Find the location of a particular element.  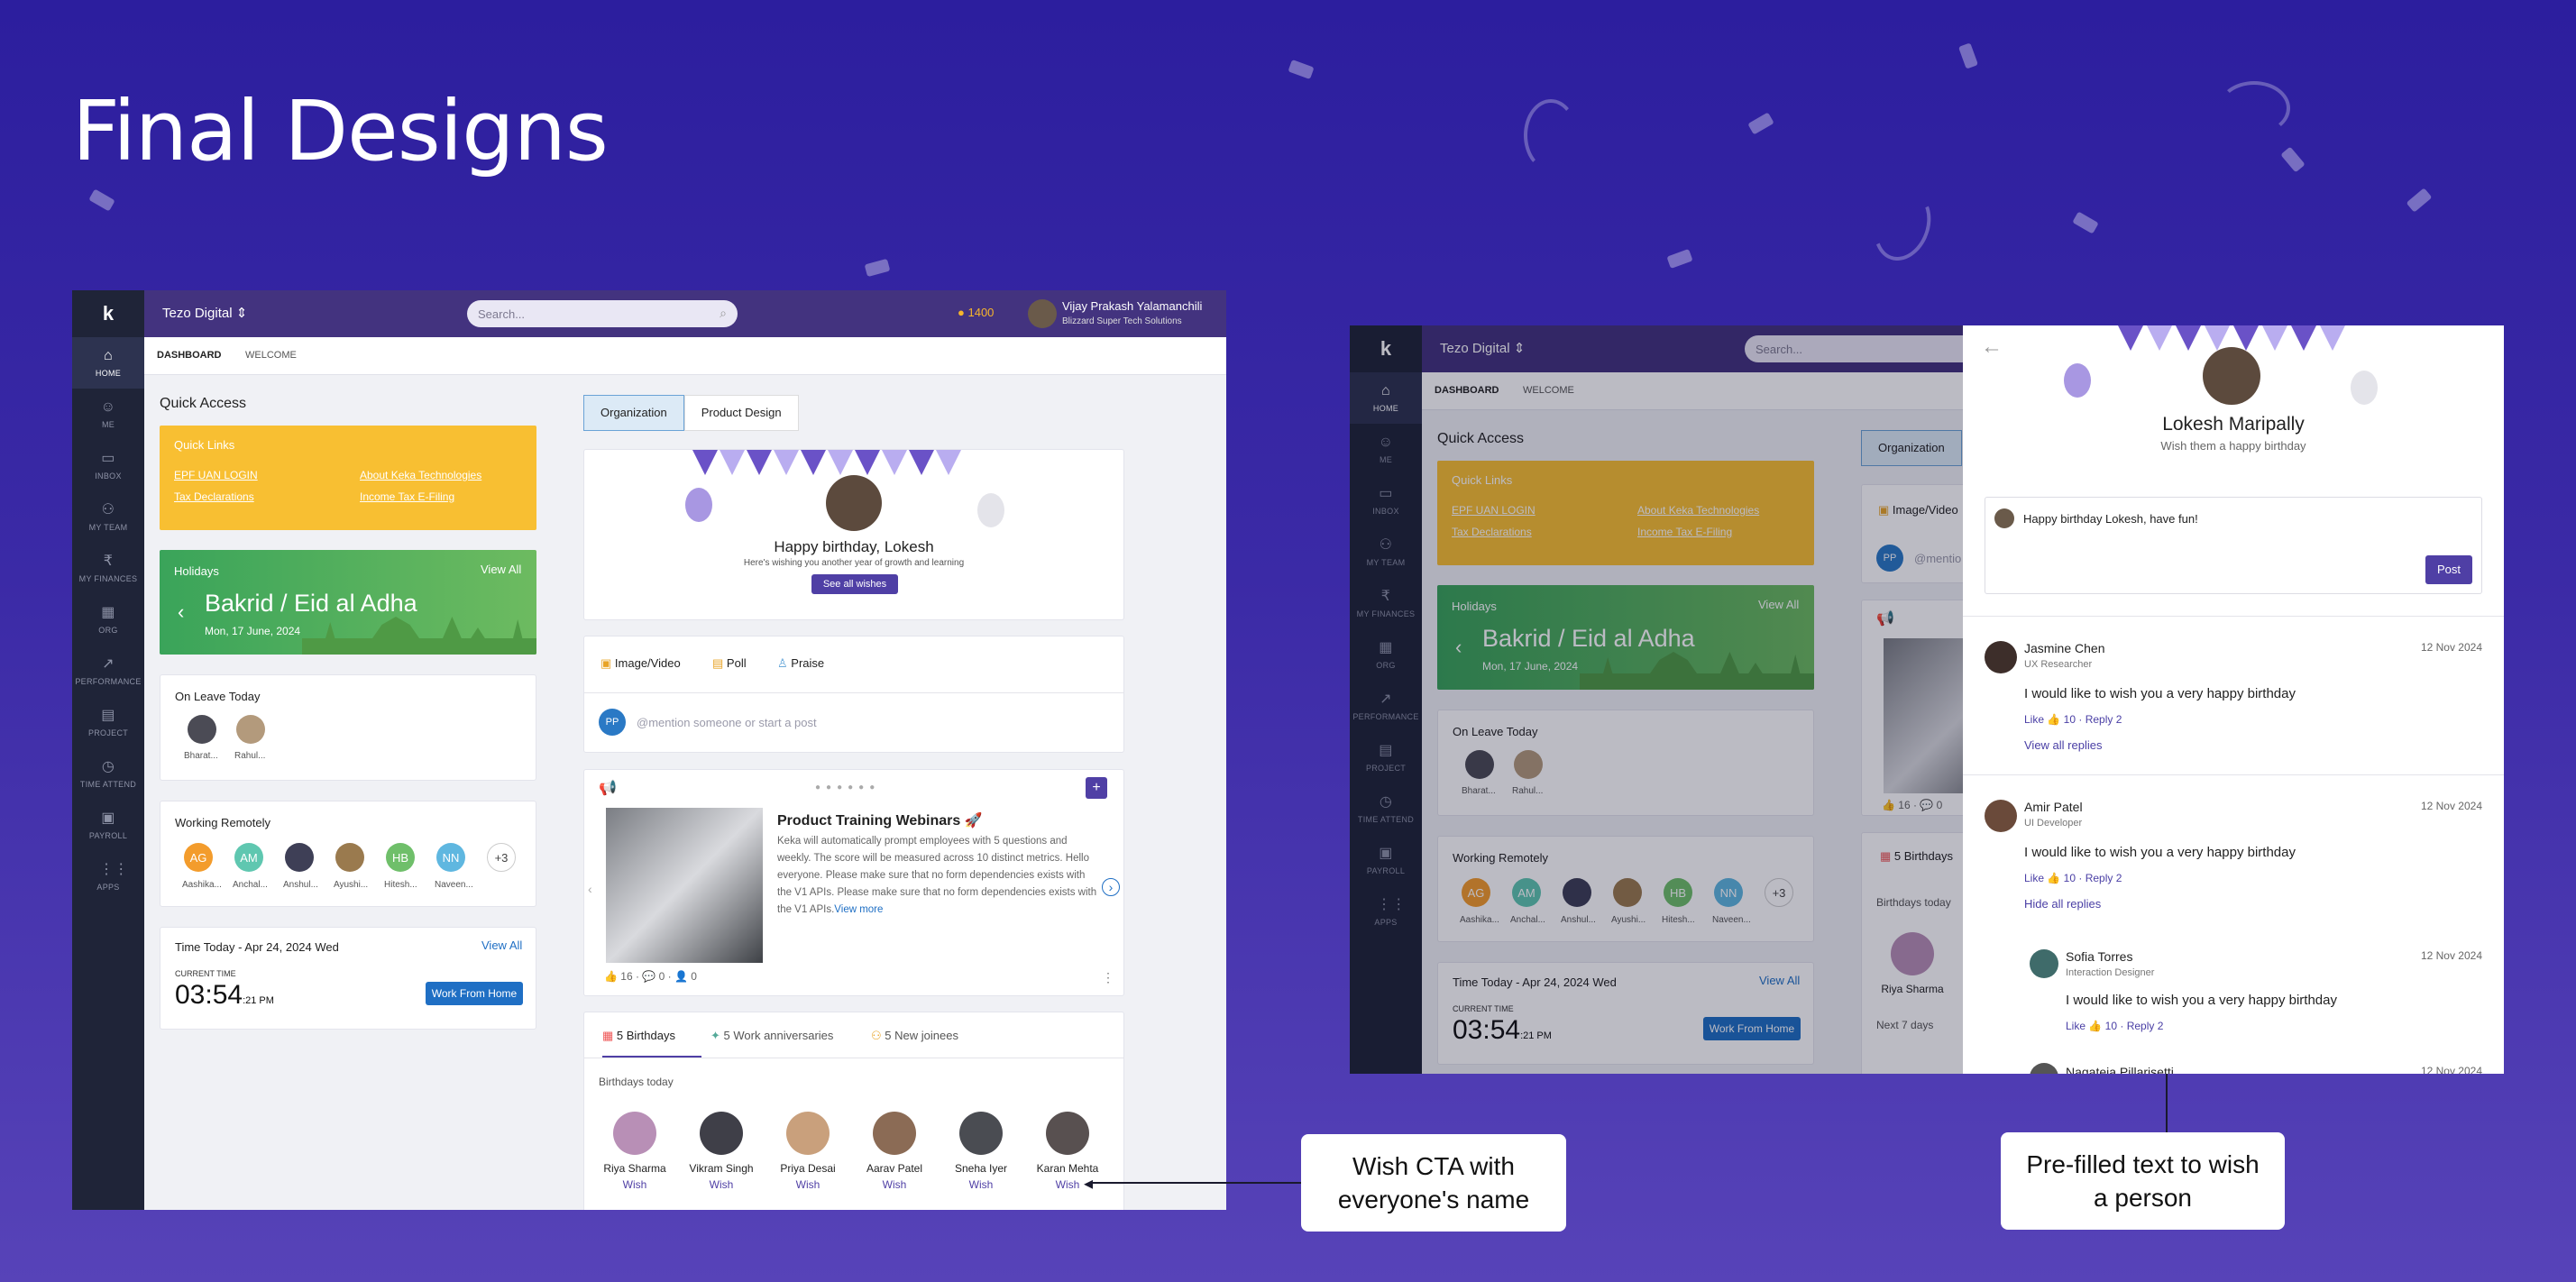

post-type-praise: ♙ Praise is located at coordinates (800, 663).